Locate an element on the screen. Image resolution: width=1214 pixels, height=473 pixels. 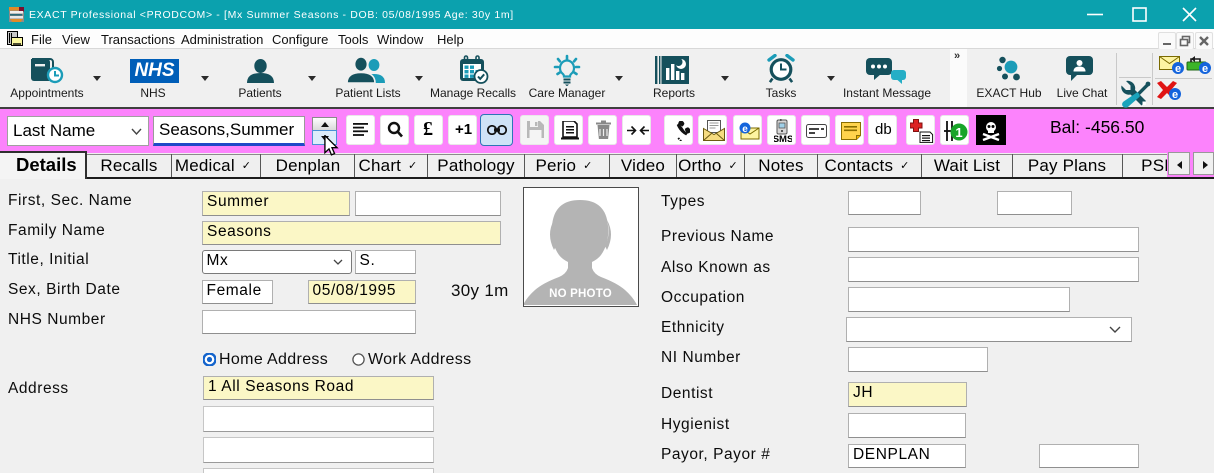
svg-text: 1 is located at coordinates (958, 132).